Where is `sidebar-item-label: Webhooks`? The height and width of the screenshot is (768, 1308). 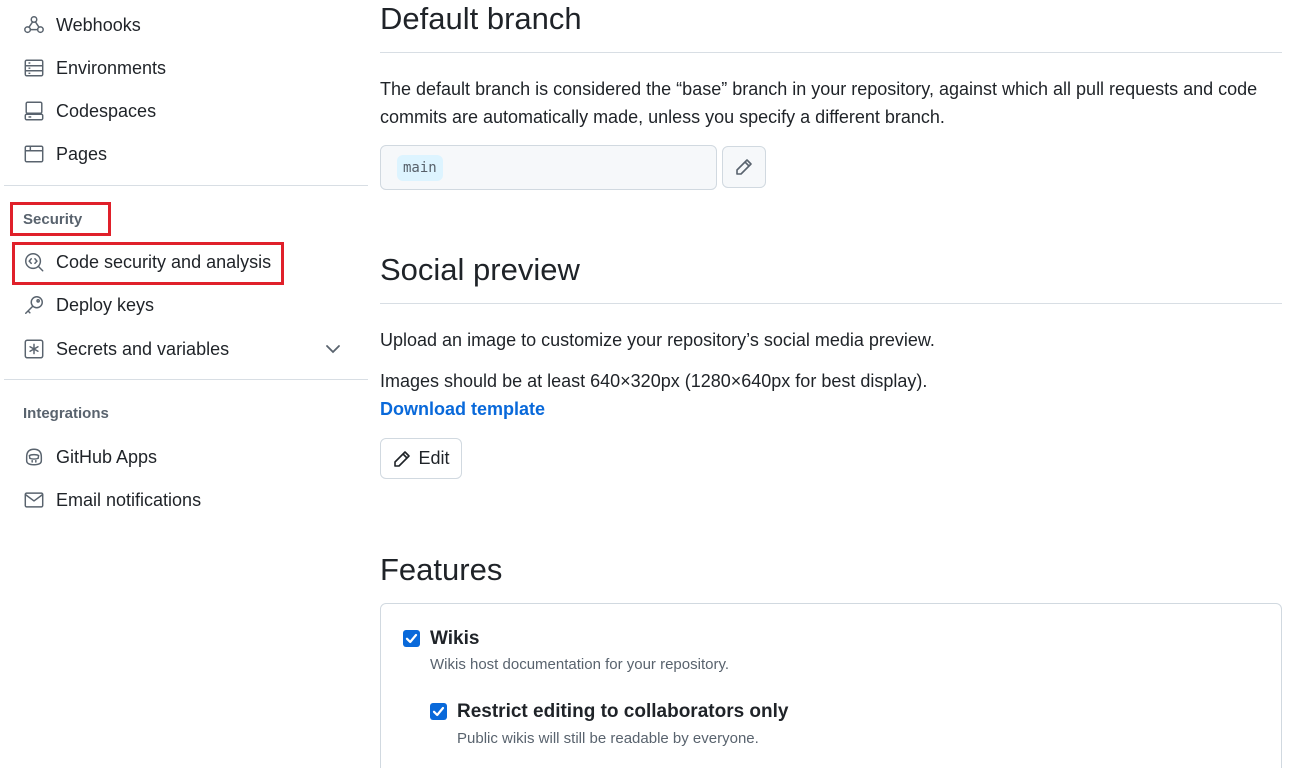
sidebar-item-label: Webhooks is located at coordinates (98, 24).